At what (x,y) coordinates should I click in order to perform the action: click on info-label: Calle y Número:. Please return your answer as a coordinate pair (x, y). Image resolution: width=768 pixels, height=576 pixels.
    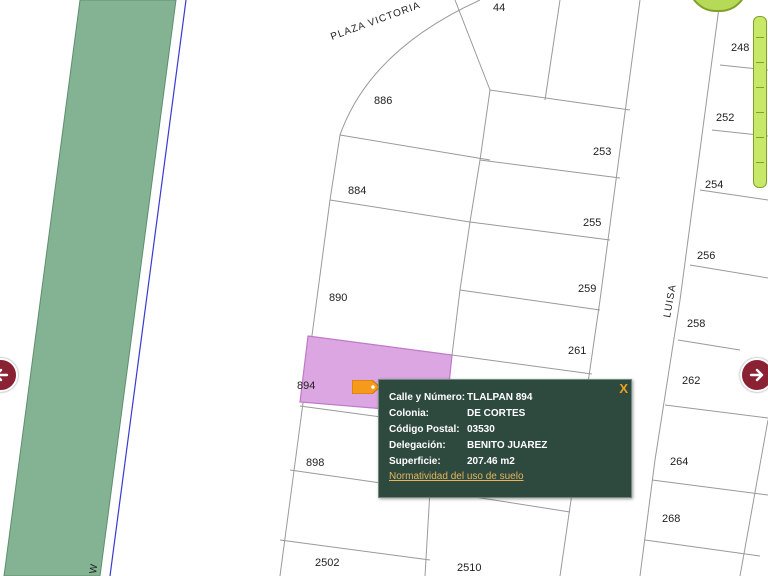
    Looking at the image, I should click on (427, 397).